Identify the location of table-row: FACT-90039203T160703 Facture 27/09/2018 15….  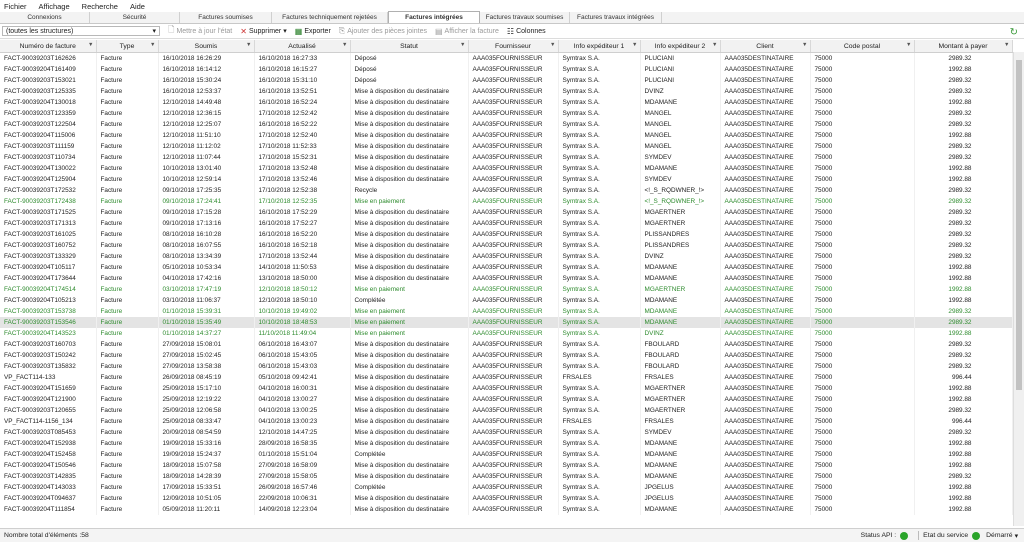
(506, 344).